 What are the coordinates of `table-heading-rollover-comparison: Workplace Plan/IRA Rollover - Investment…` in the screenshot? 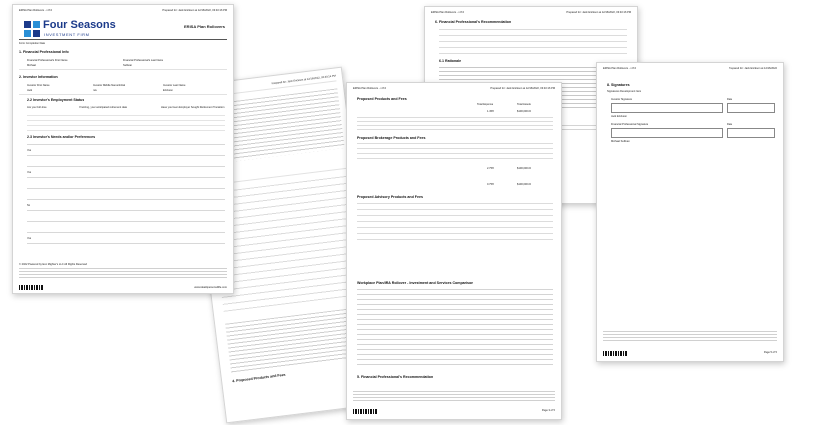 It's located at (415, 283).